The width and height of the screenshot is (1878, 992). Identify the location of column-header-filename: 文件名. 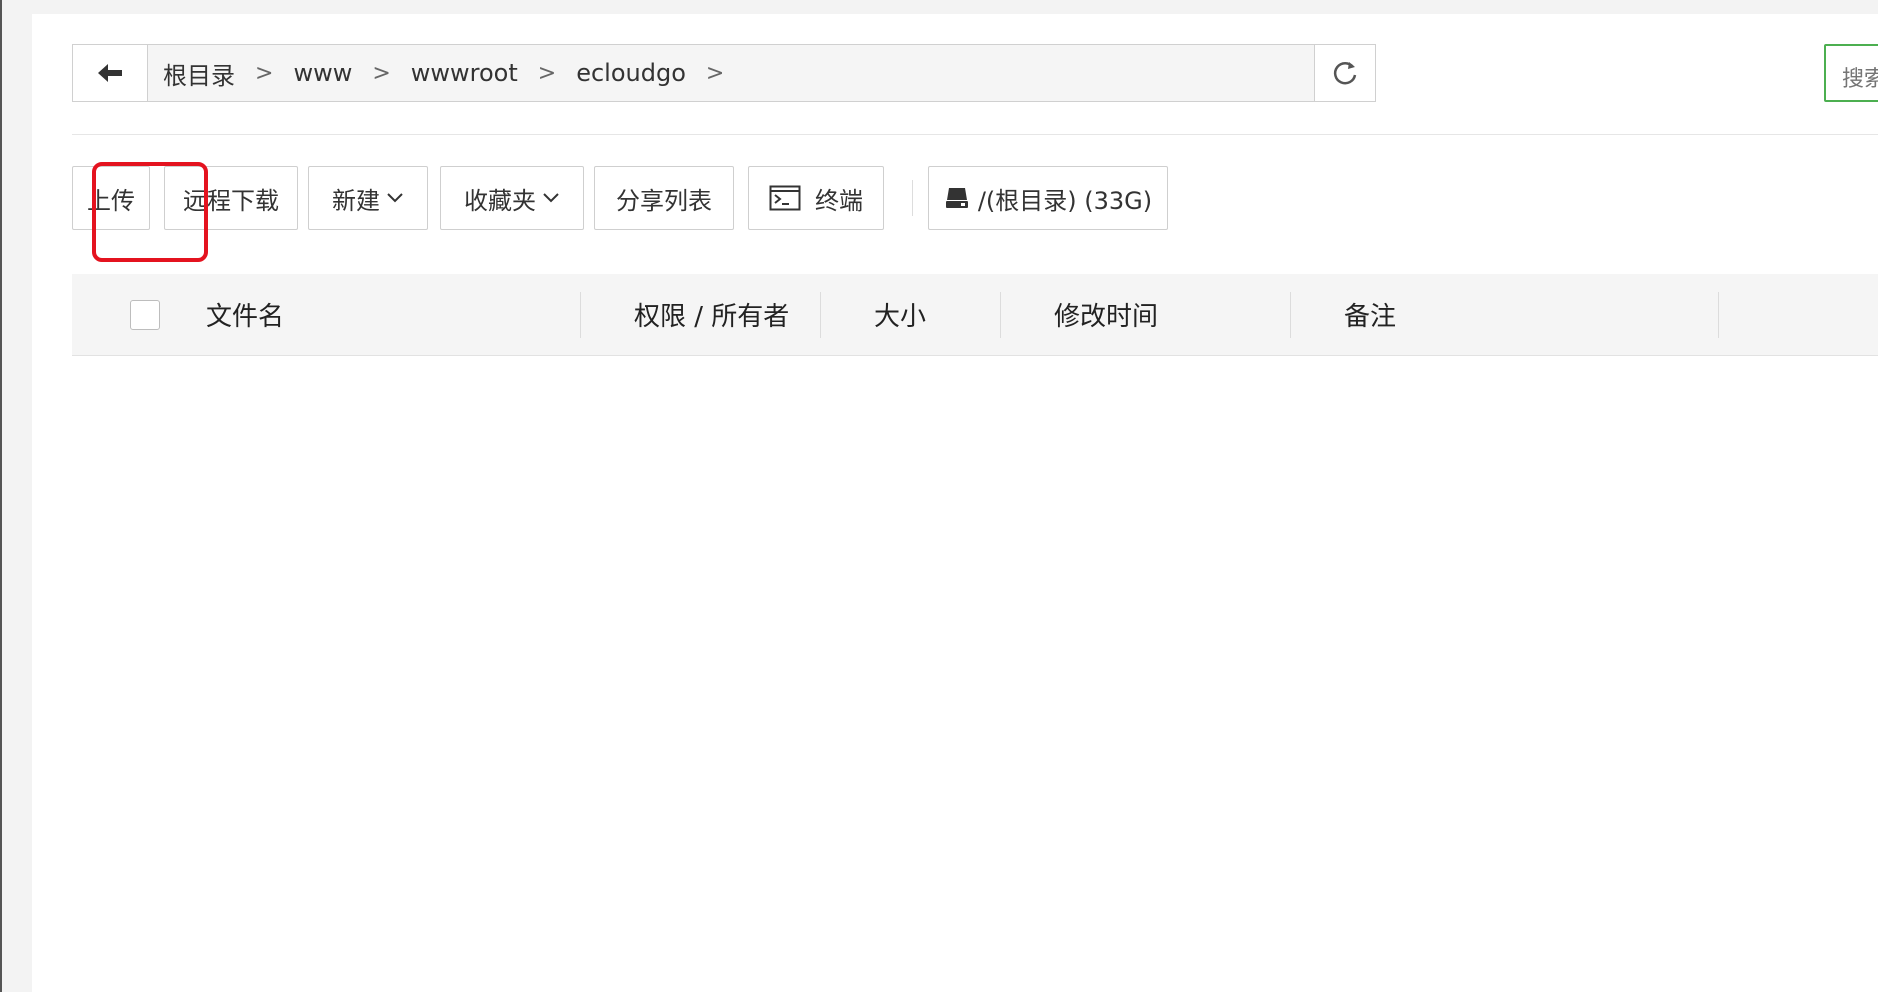
(245, 314).